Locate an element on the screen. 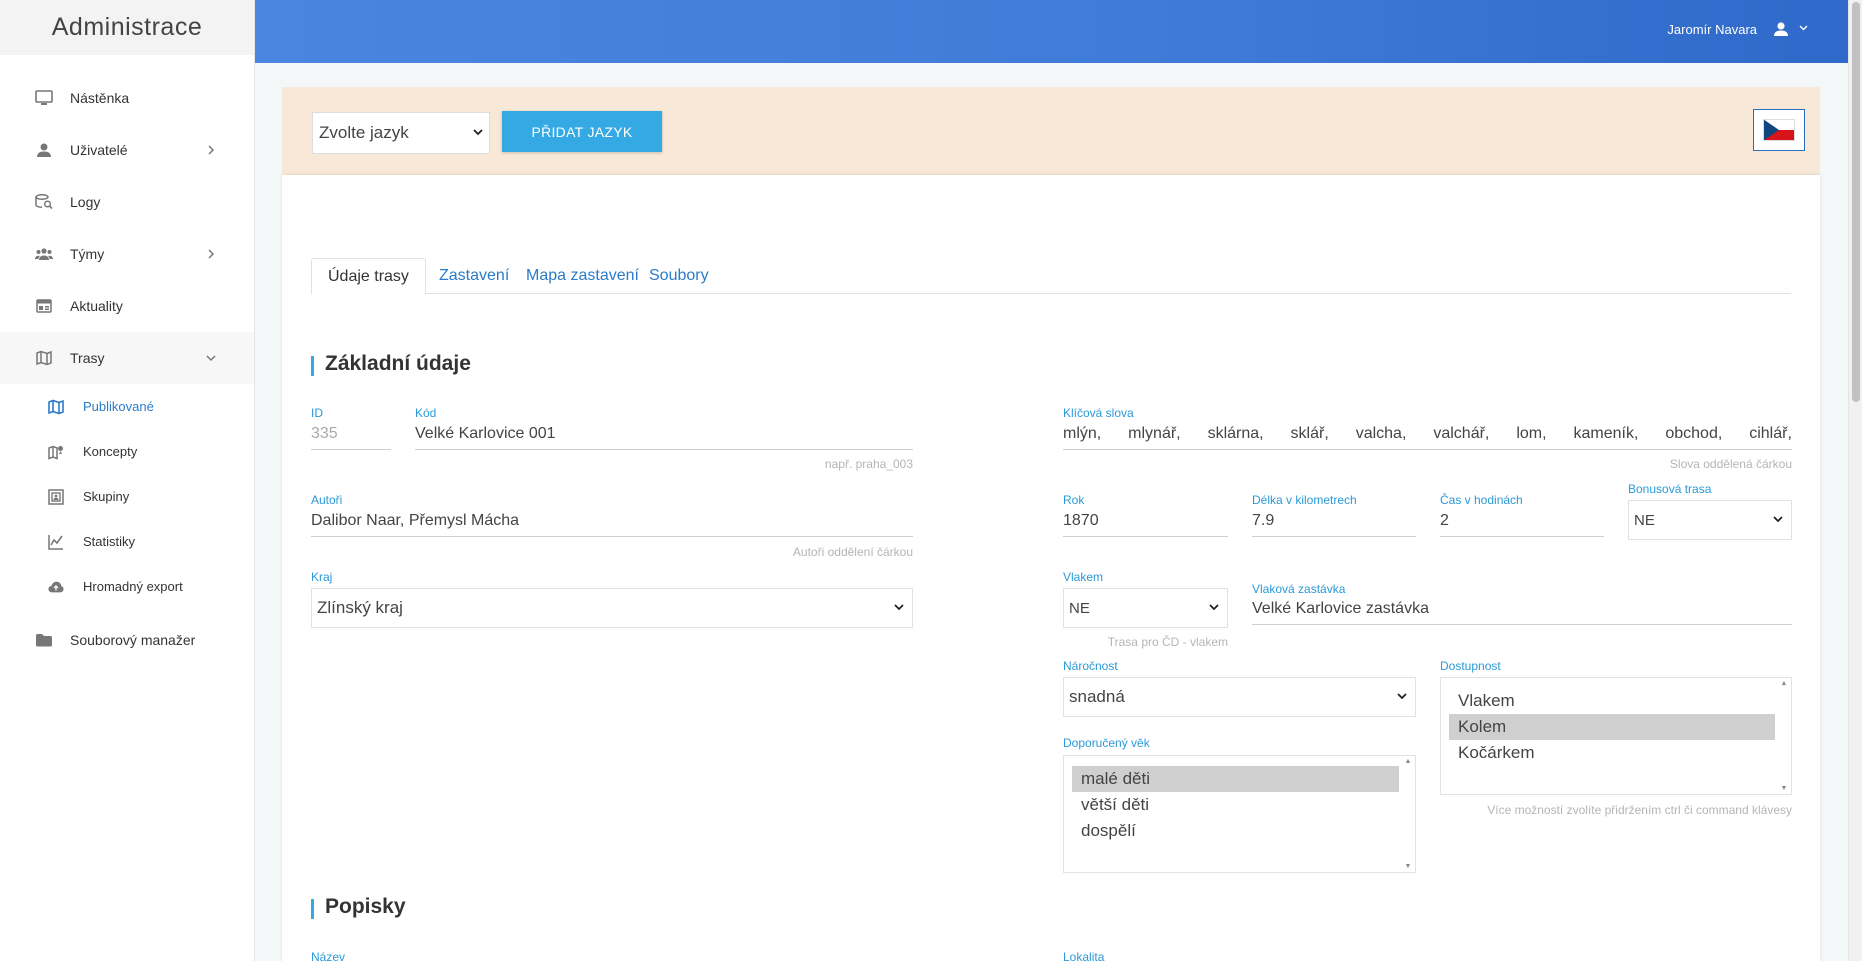 This screenshot has width=1862, height=961. time-field: 2 is located at coordinates (1522, 524).